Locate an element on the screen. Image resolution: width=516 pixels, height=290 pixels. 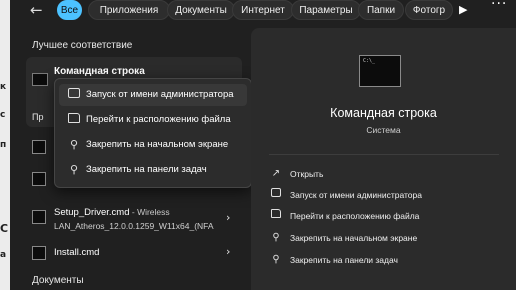
action-label: Открыть is located at coordinates (307, 174).